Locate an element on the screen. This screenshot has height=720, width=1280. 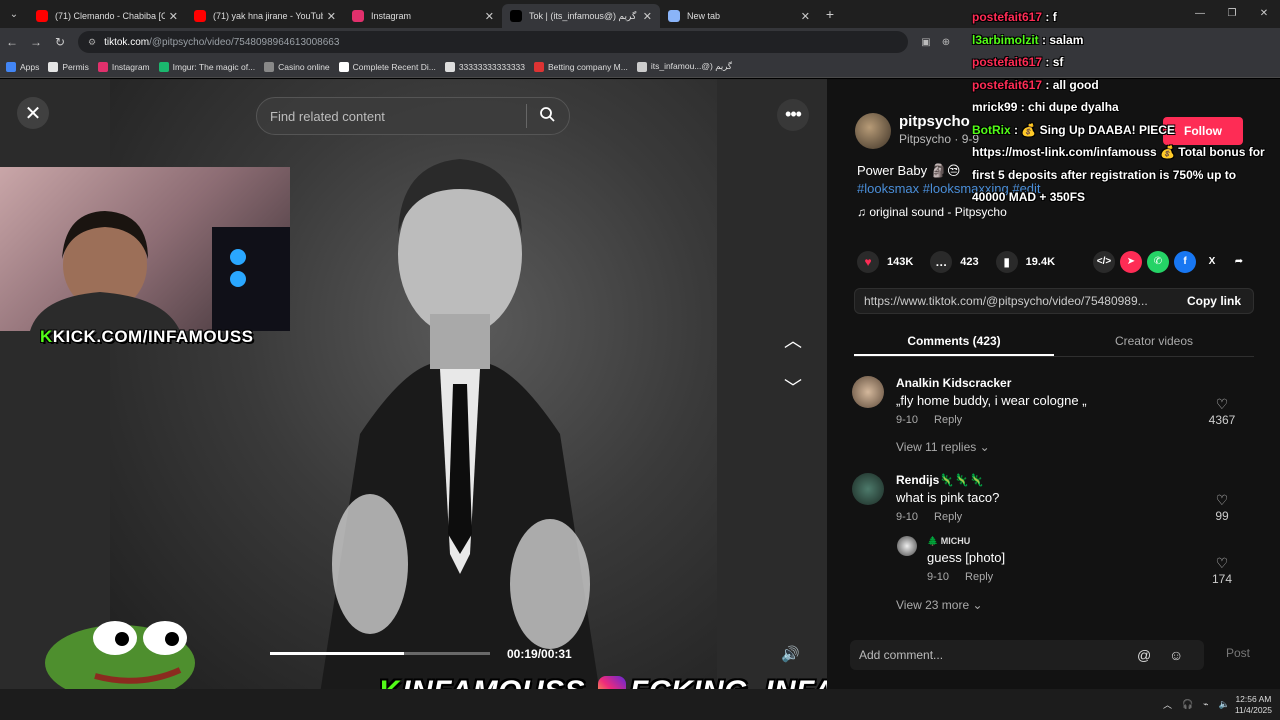
add-comment-field: Add comment... @ ☺ is located at coordinates (1027, 655).